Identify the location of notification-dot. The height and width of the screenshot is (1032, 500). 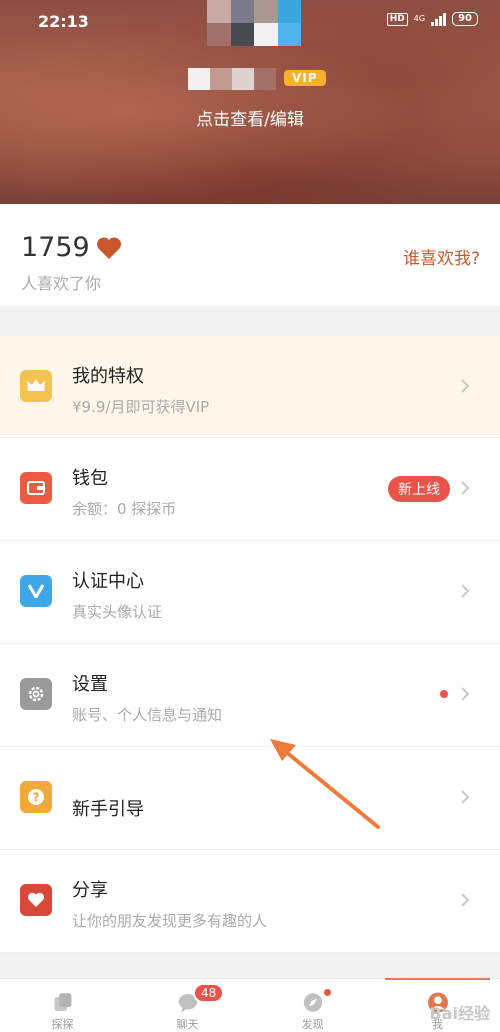
(444, 694).